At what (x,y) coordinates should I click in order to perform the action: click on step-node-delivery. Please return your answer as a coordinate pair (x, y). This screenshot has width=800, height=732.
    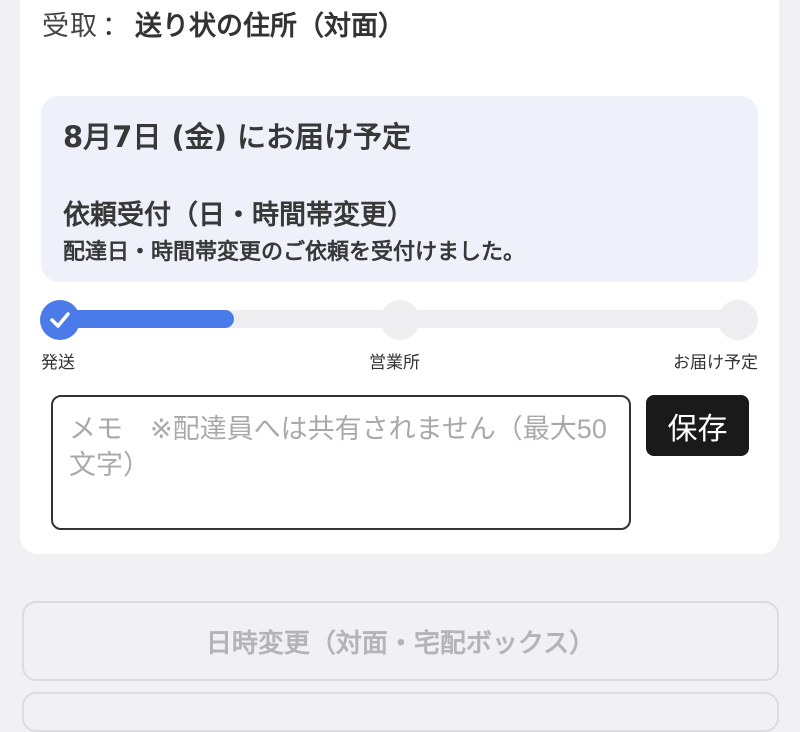
    Looking at the image, I should click on (738, 320).